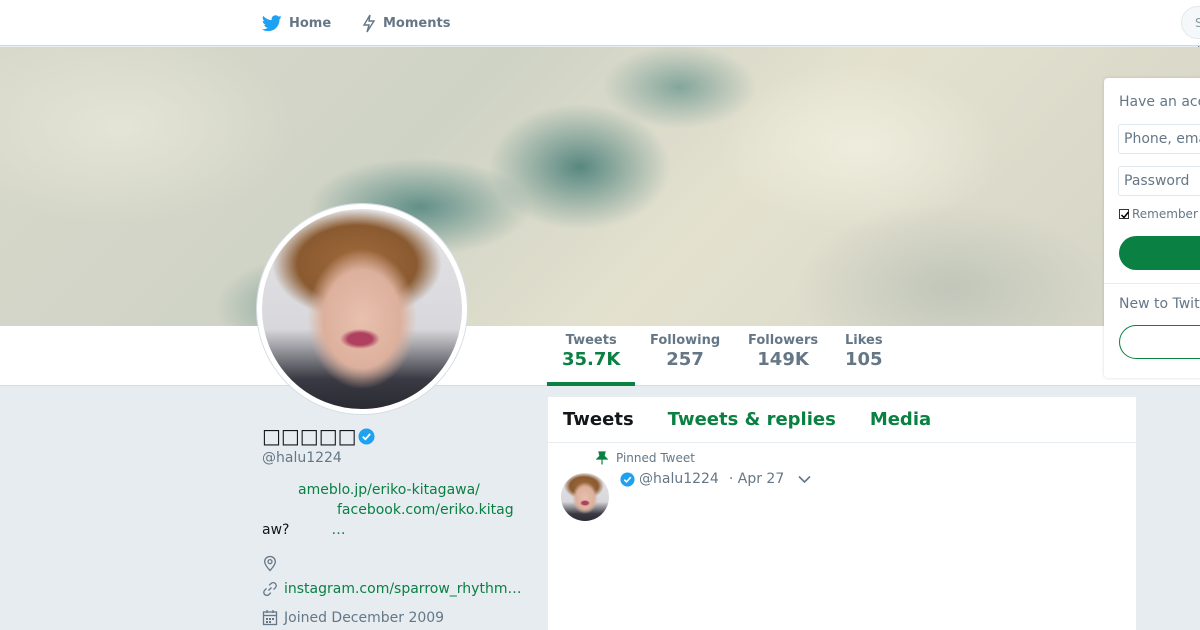  What do you see at coordinates (276, 530) in the screenshot?
I see `bio-text: aw?` at bounding box center [276, 530].